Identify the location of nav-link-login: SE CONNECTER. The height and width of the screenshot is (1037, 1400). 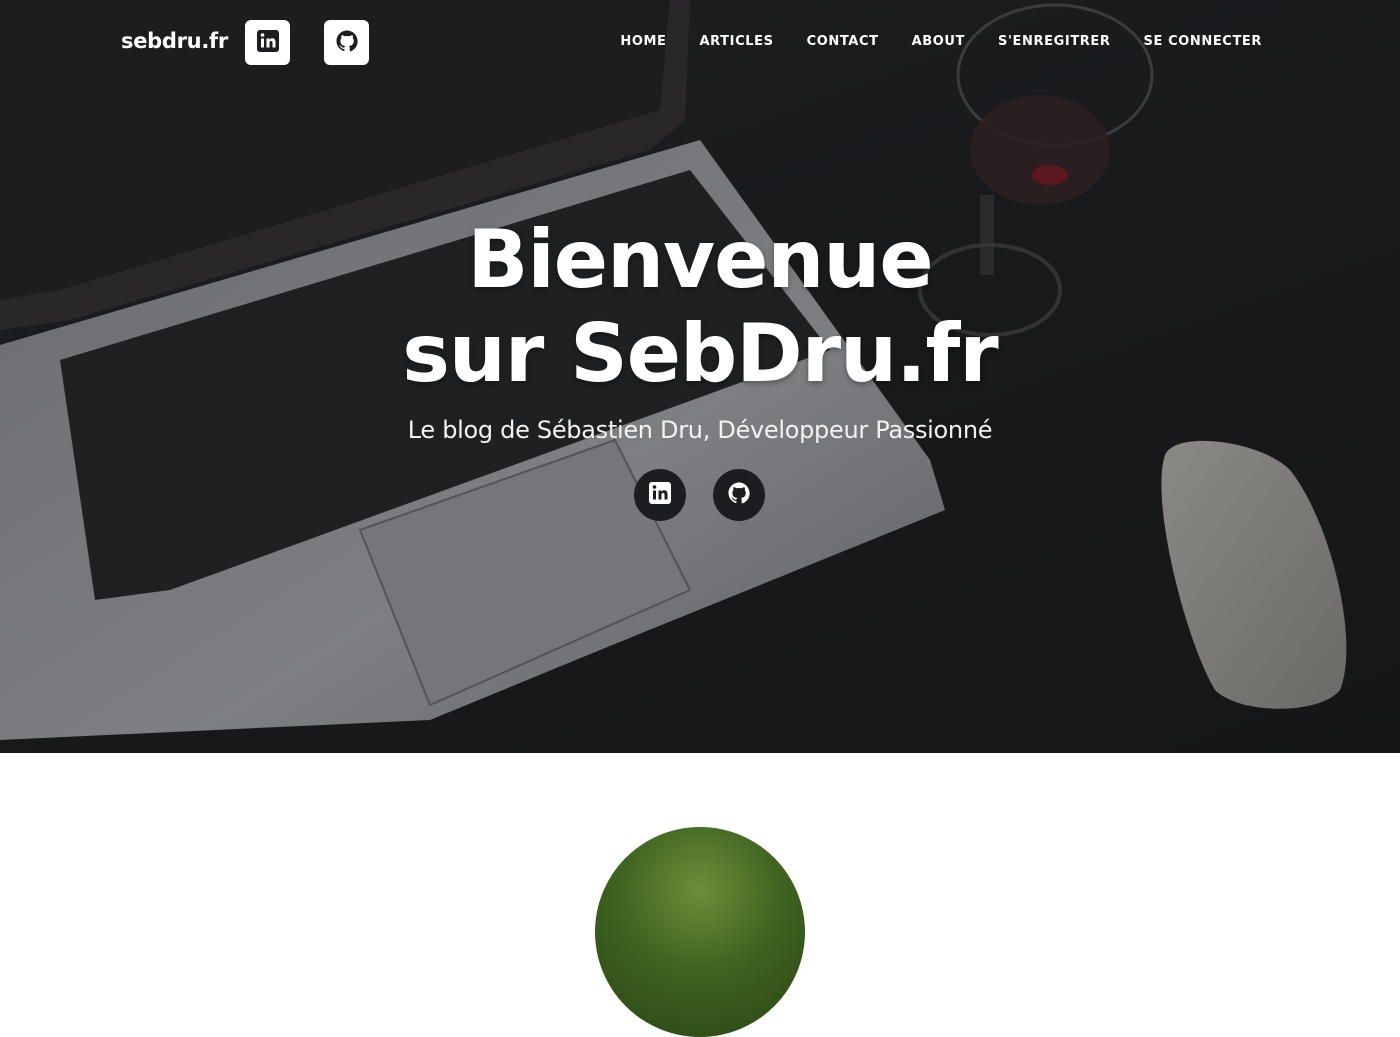
(1187, 41).